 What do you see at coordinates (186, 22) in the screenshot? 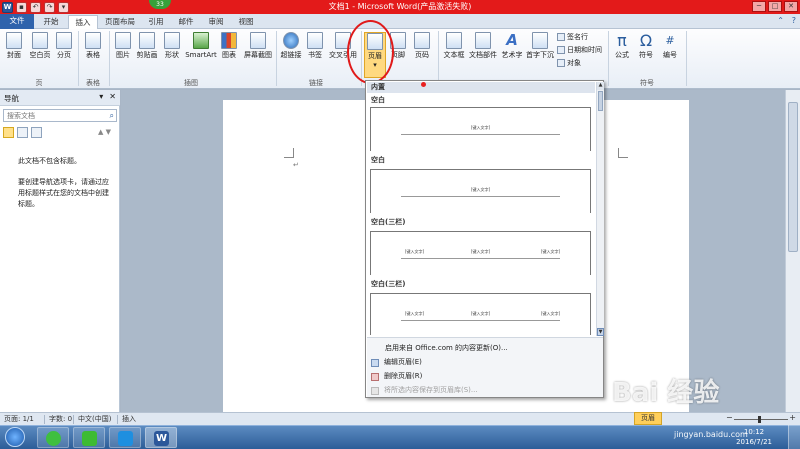
I see `tab-mailings: 邮件` at bounding box center [186, 22].